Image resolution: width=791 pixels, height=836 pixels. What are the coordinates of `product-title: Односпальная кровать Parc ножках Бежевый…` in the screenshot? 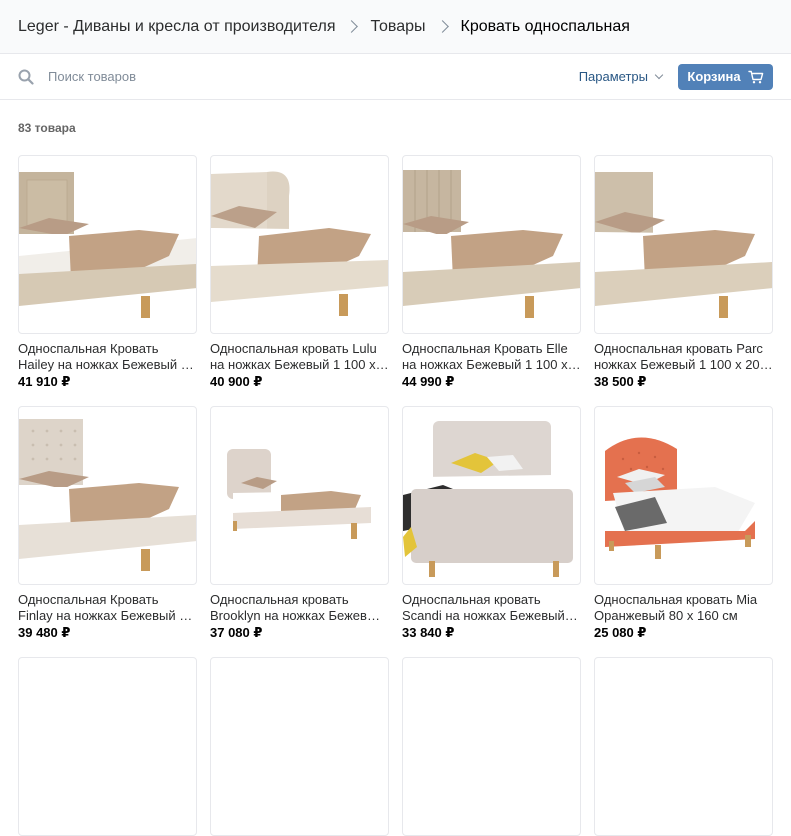 It's located at (683, 357).